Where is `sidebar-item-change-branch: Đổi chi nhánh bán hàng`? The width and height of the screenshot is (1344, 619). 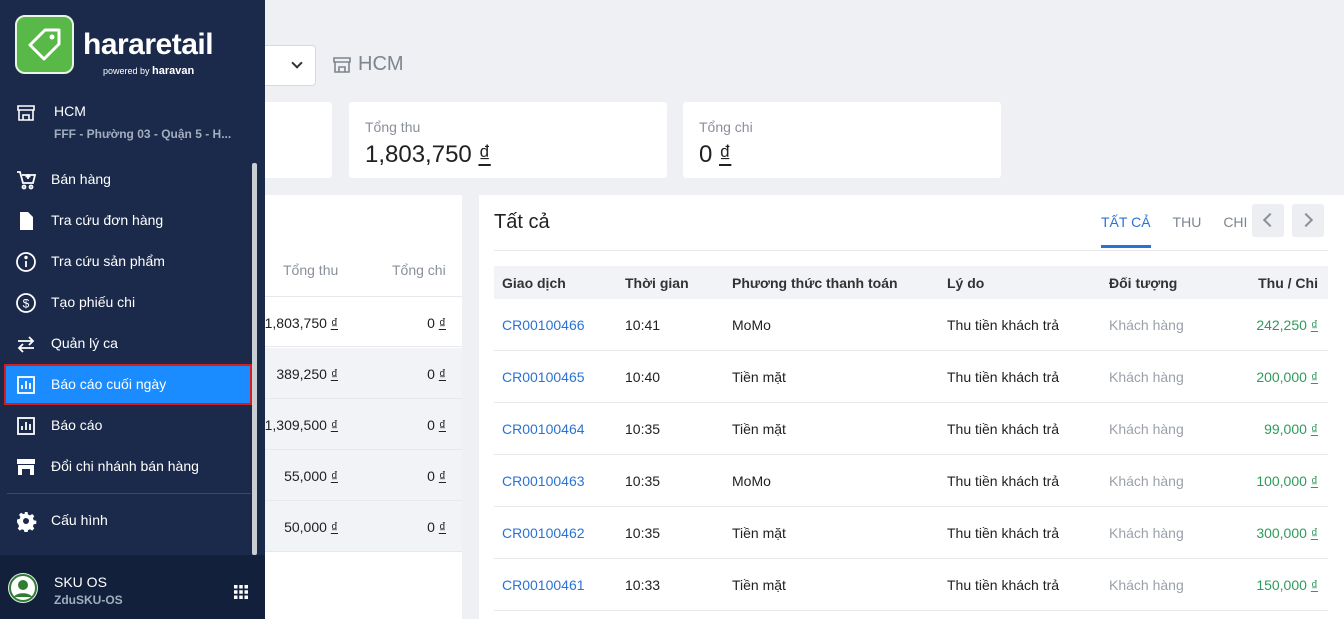 sidebar-item-change-branch: Đổi chi nhánh bán hàng is located at coordinates (128, 466).